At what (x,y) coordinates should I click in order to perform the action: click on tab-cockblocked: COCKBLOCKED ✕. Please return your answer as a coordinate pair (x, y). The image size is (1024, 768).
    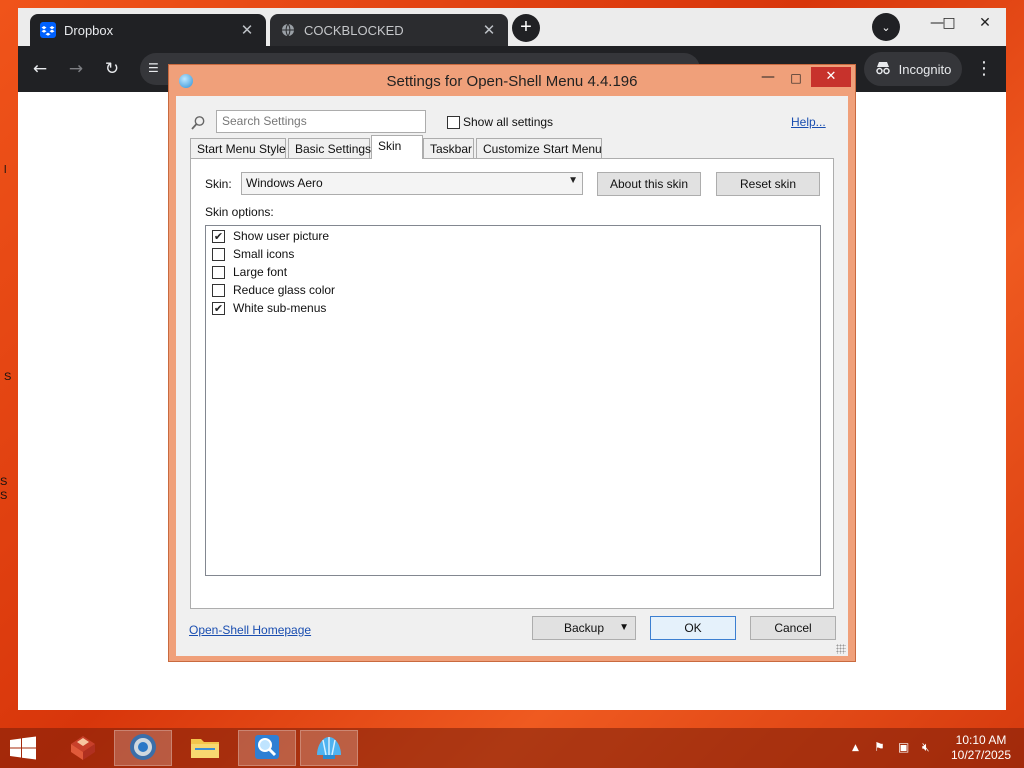
    Looking at the image, I should click on (389, 30).